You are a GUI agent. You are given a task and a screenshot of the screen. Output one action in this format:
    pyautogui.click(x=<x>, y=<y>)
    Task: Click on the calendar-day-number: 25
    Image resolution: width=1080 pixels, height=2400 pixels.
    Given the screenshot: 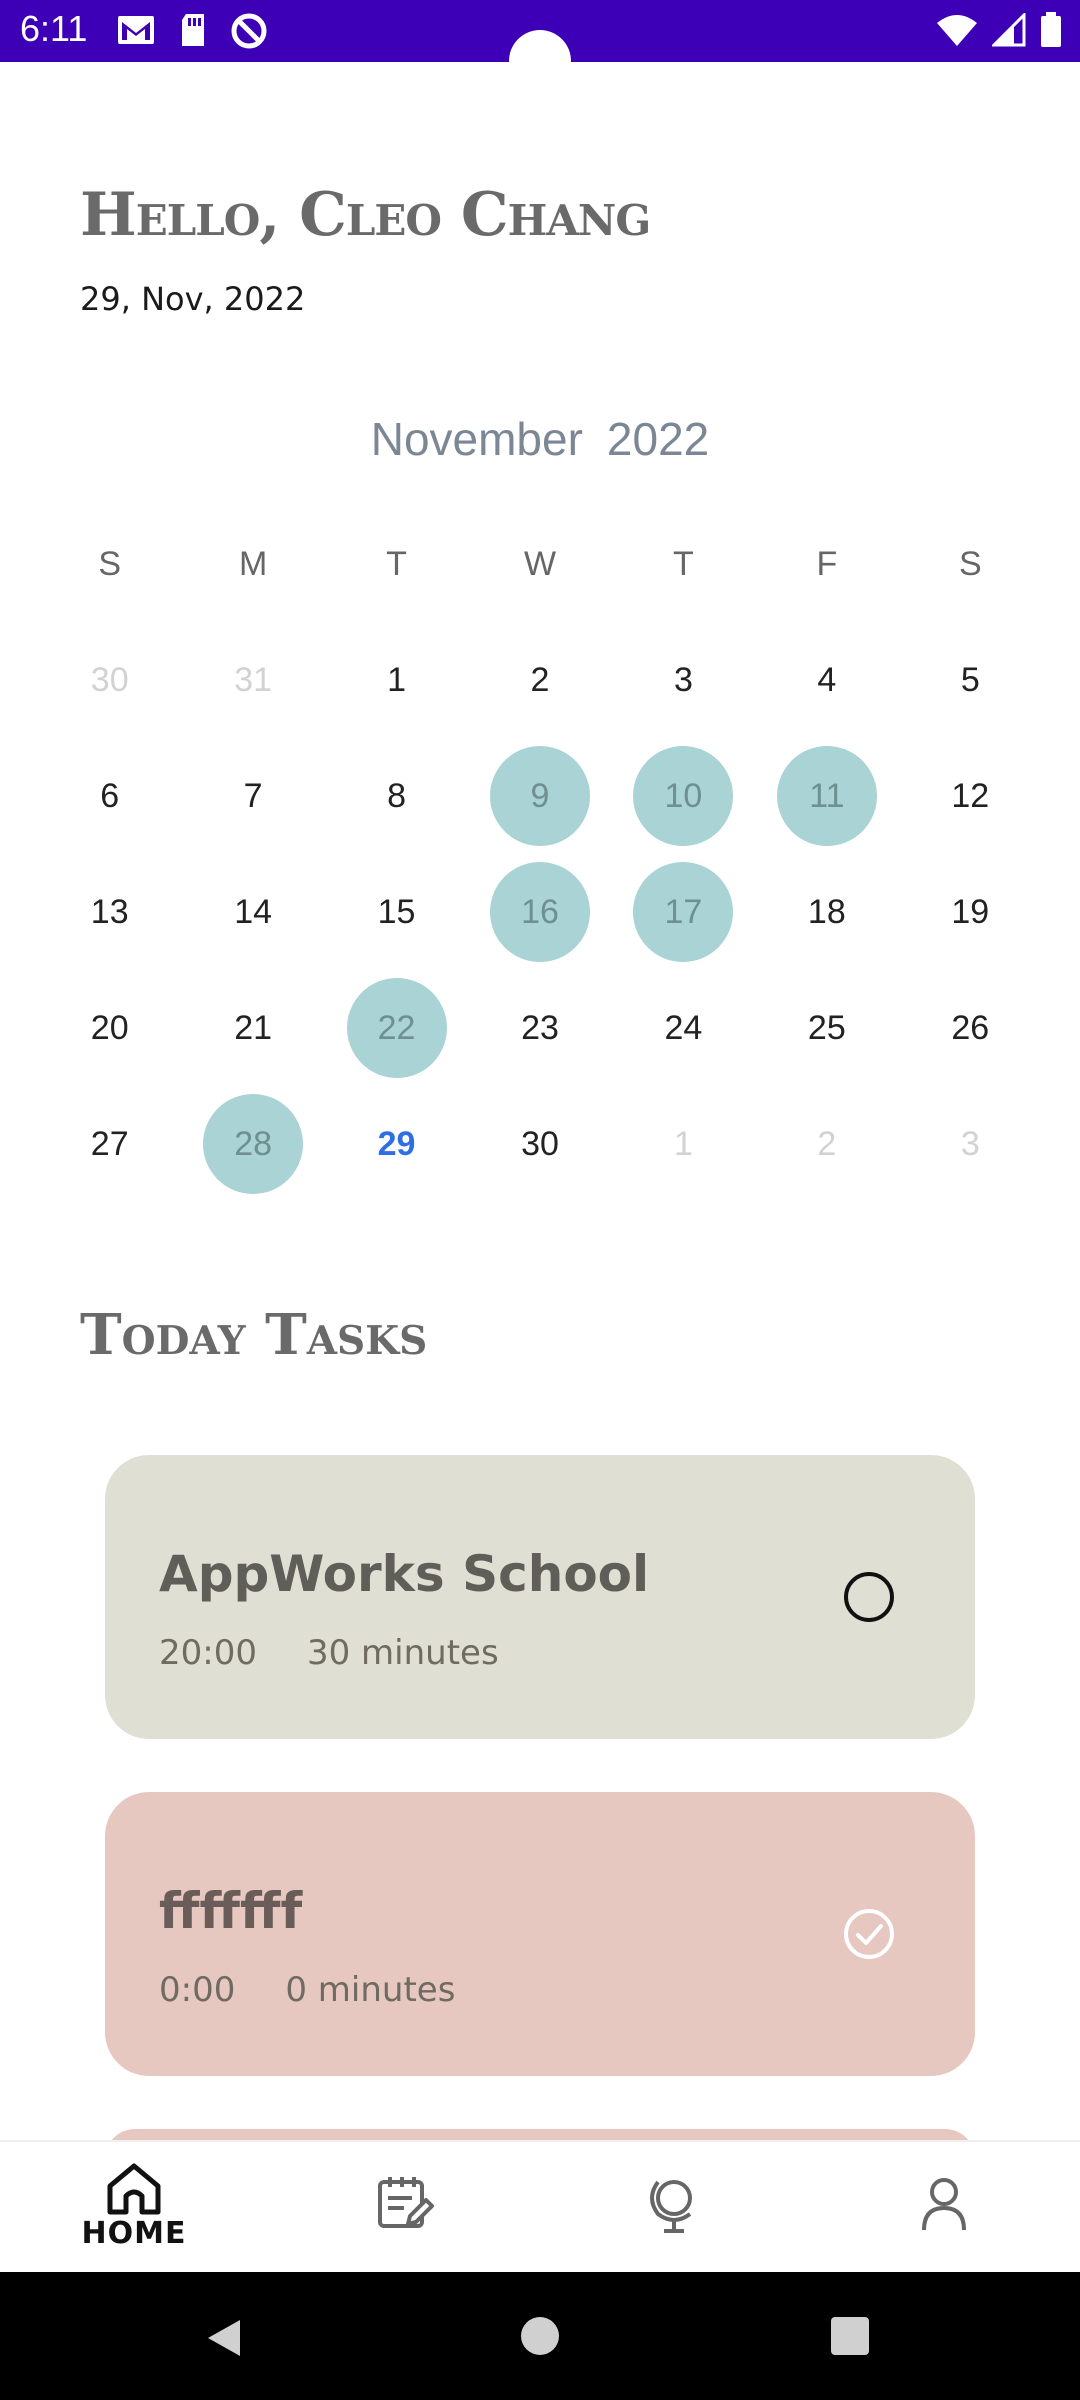 What is the action you would take?
    pyautogui.click(x=826, y=1027)
    